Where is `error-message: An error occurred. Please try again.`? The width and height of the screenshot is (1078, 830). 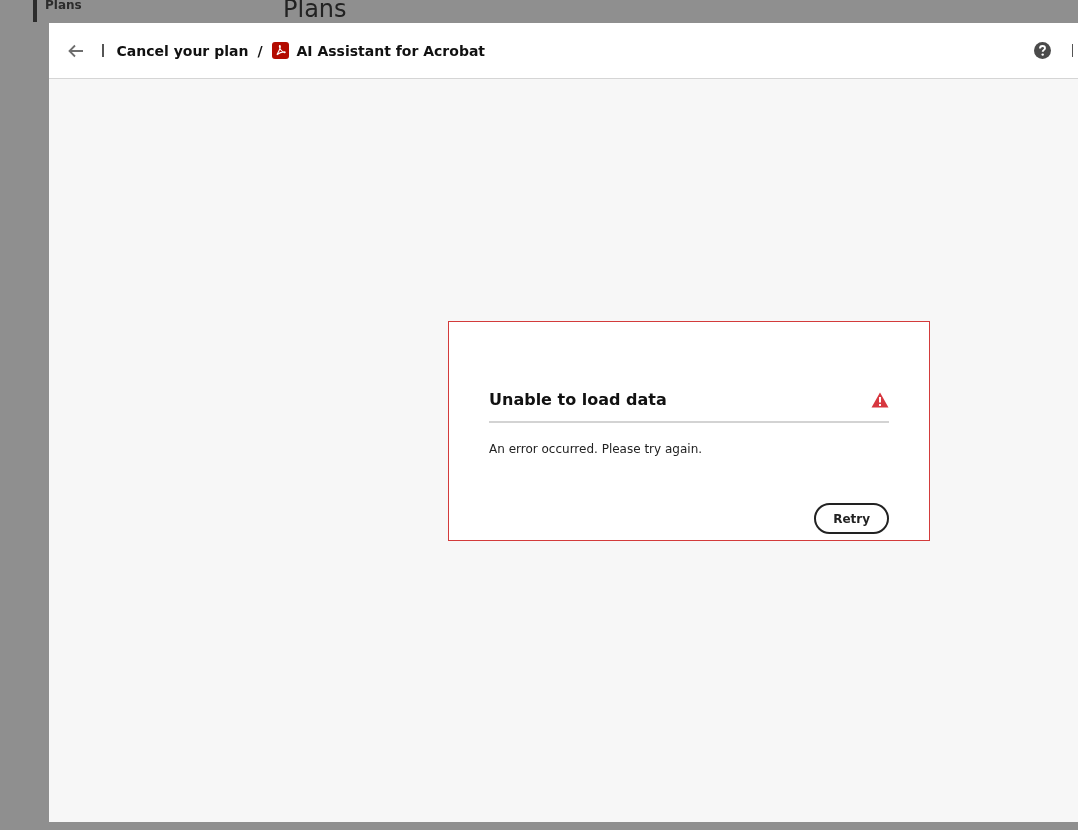 error-message: An error occurred. Please try again. is located at coordinates (596, 449).